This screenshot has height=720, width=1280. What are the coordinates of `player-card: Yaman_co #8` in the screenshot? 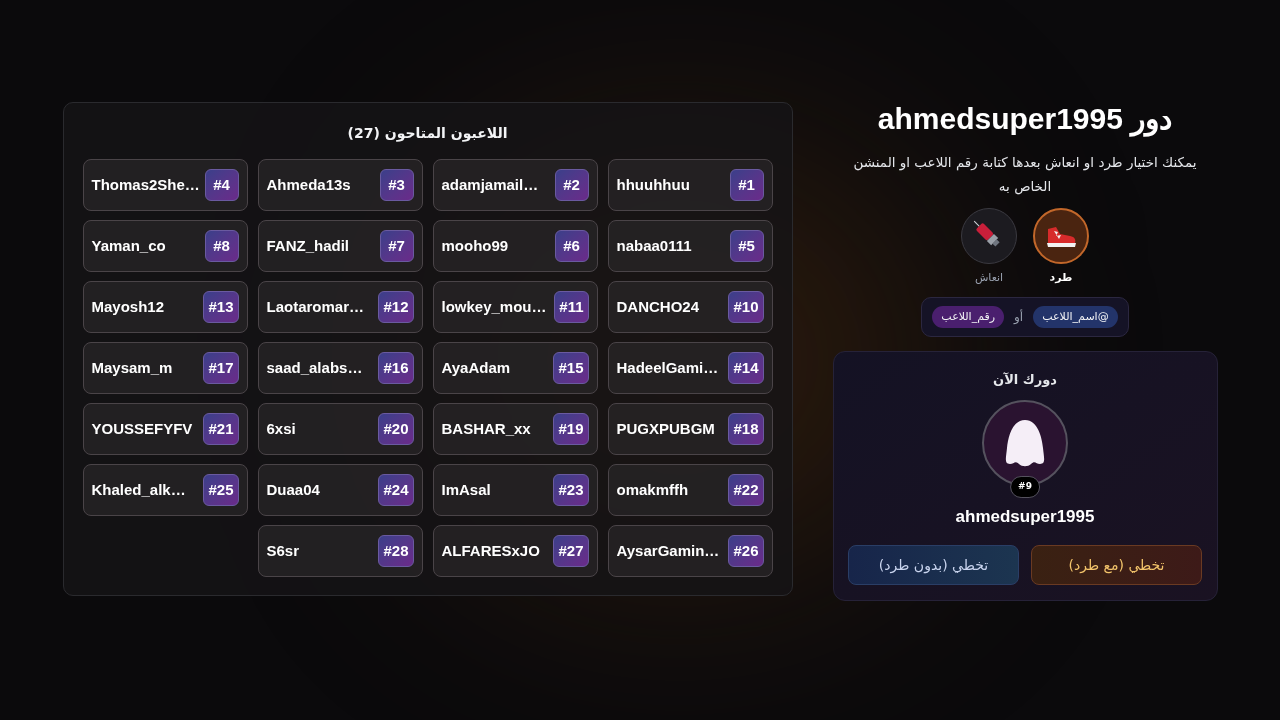 It's located at (165, 246).